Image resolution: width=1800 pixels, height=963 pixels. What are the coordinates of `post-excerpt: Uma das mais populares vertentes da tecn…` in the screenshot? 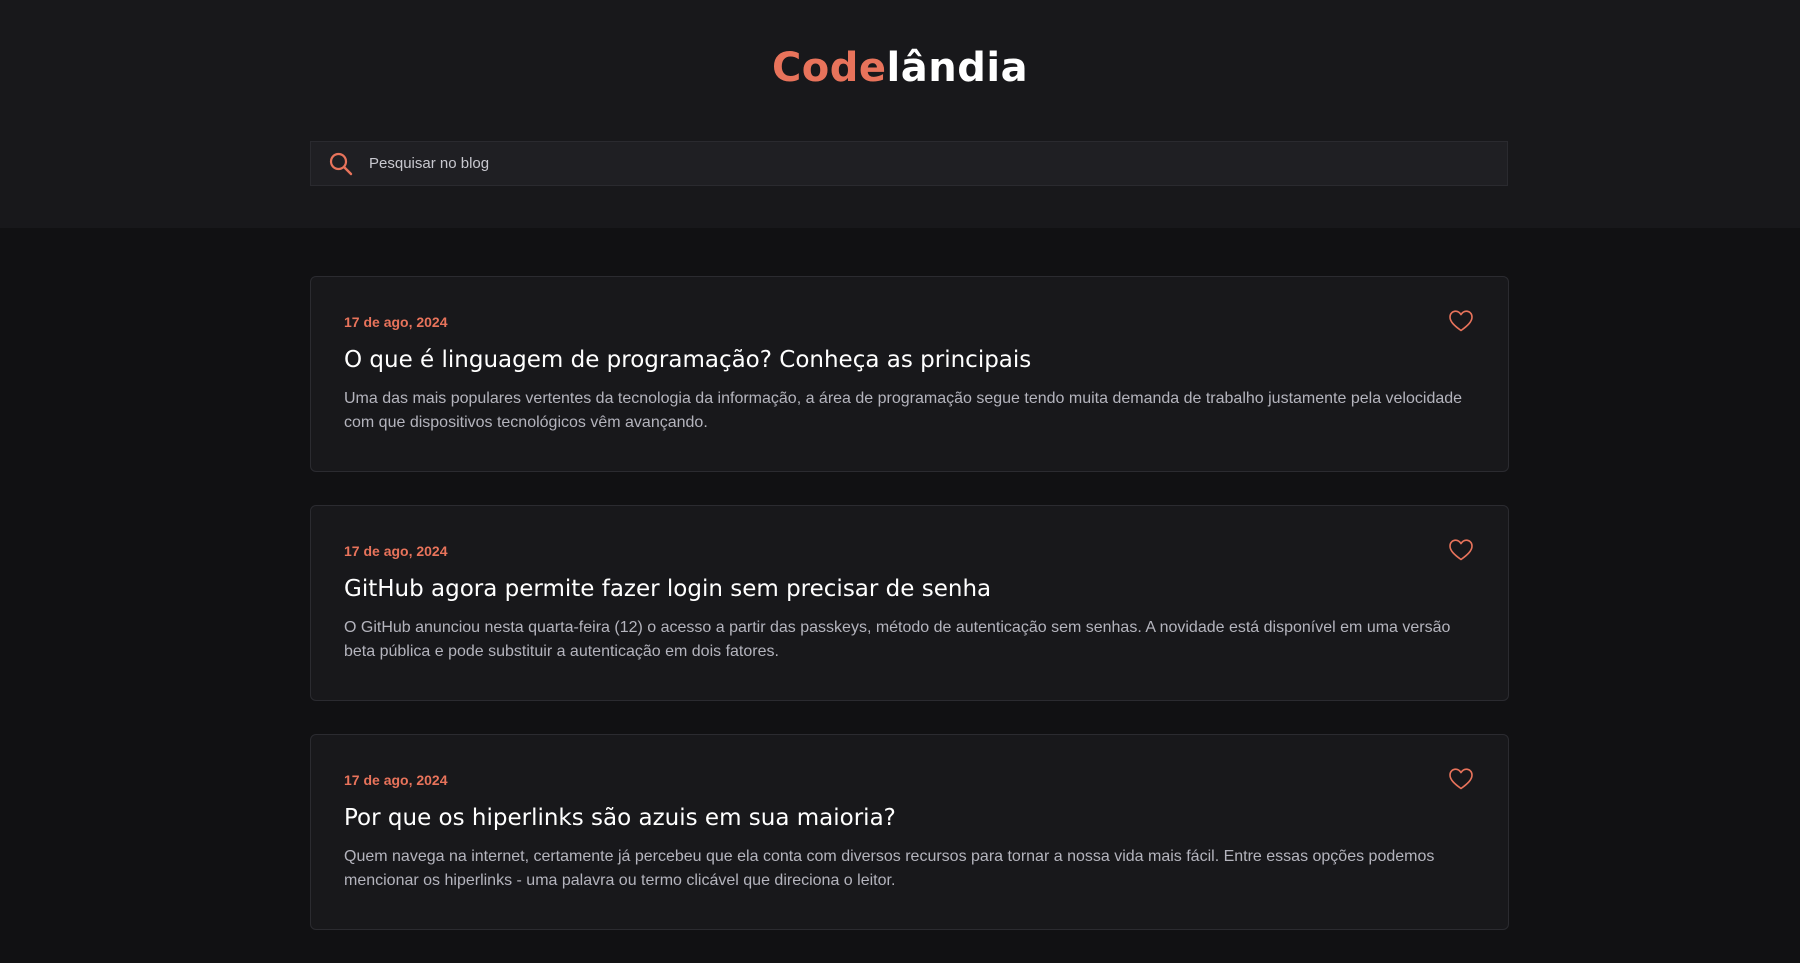 It's located at (903, 410).